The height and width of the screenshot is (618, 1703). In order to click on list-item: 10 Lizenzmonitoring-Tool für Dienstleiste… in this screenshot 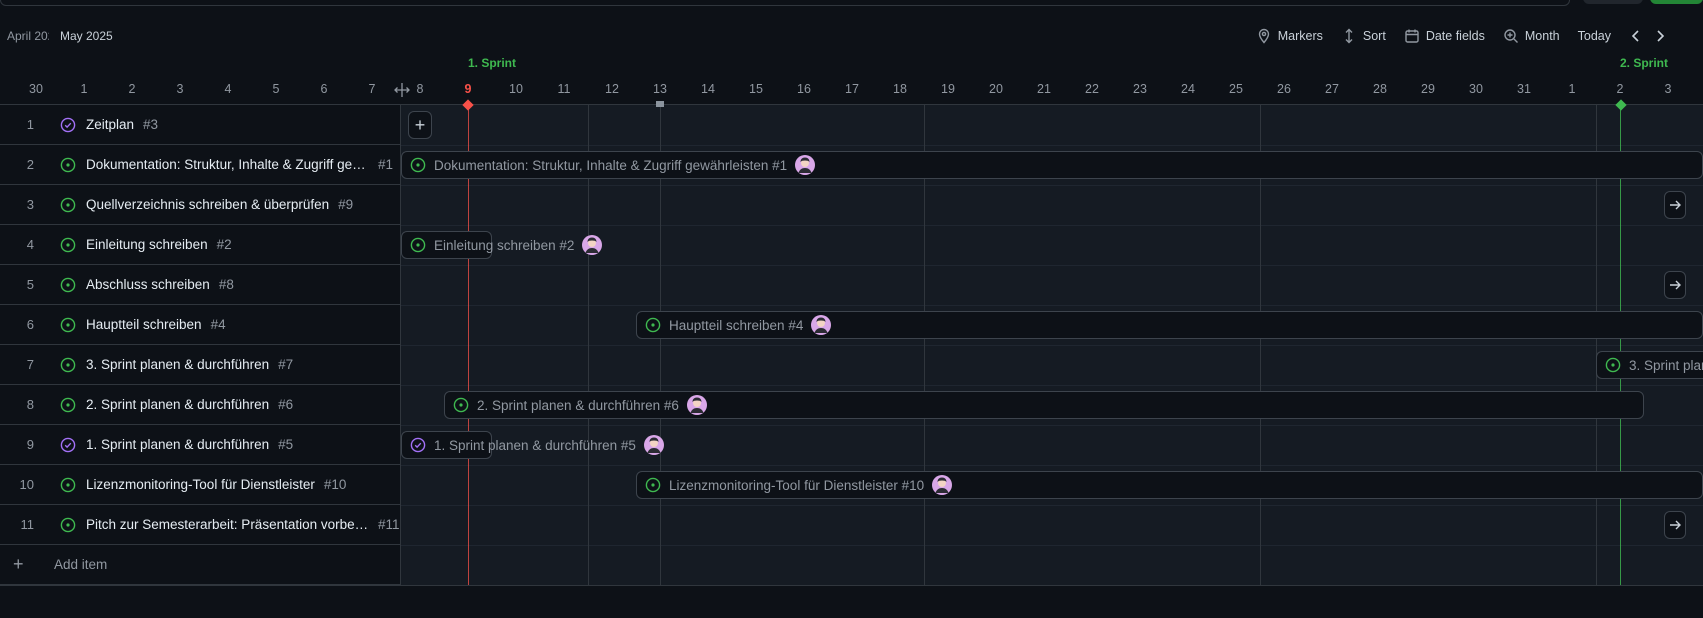, I will do `click(200, 485)`.